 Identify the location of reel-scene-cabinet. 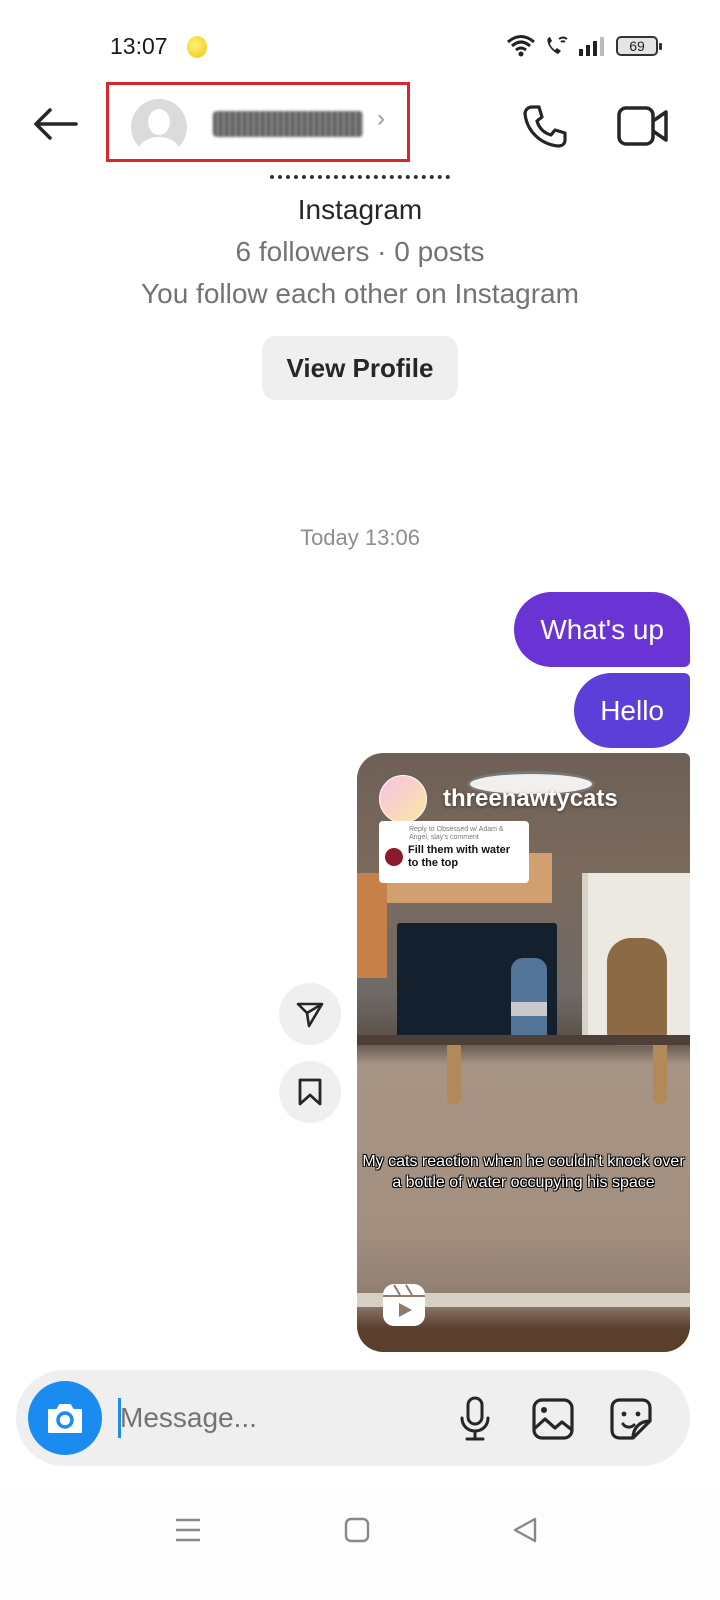
(372, 925).